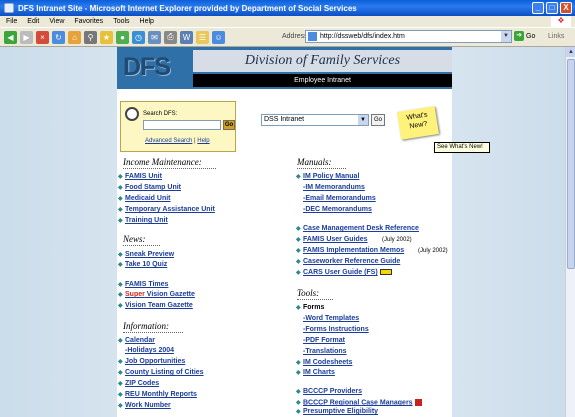 The height and width of the screenshot is (417, 575). I want to click on manuals-heading: Manuals:, so click(321, 163).